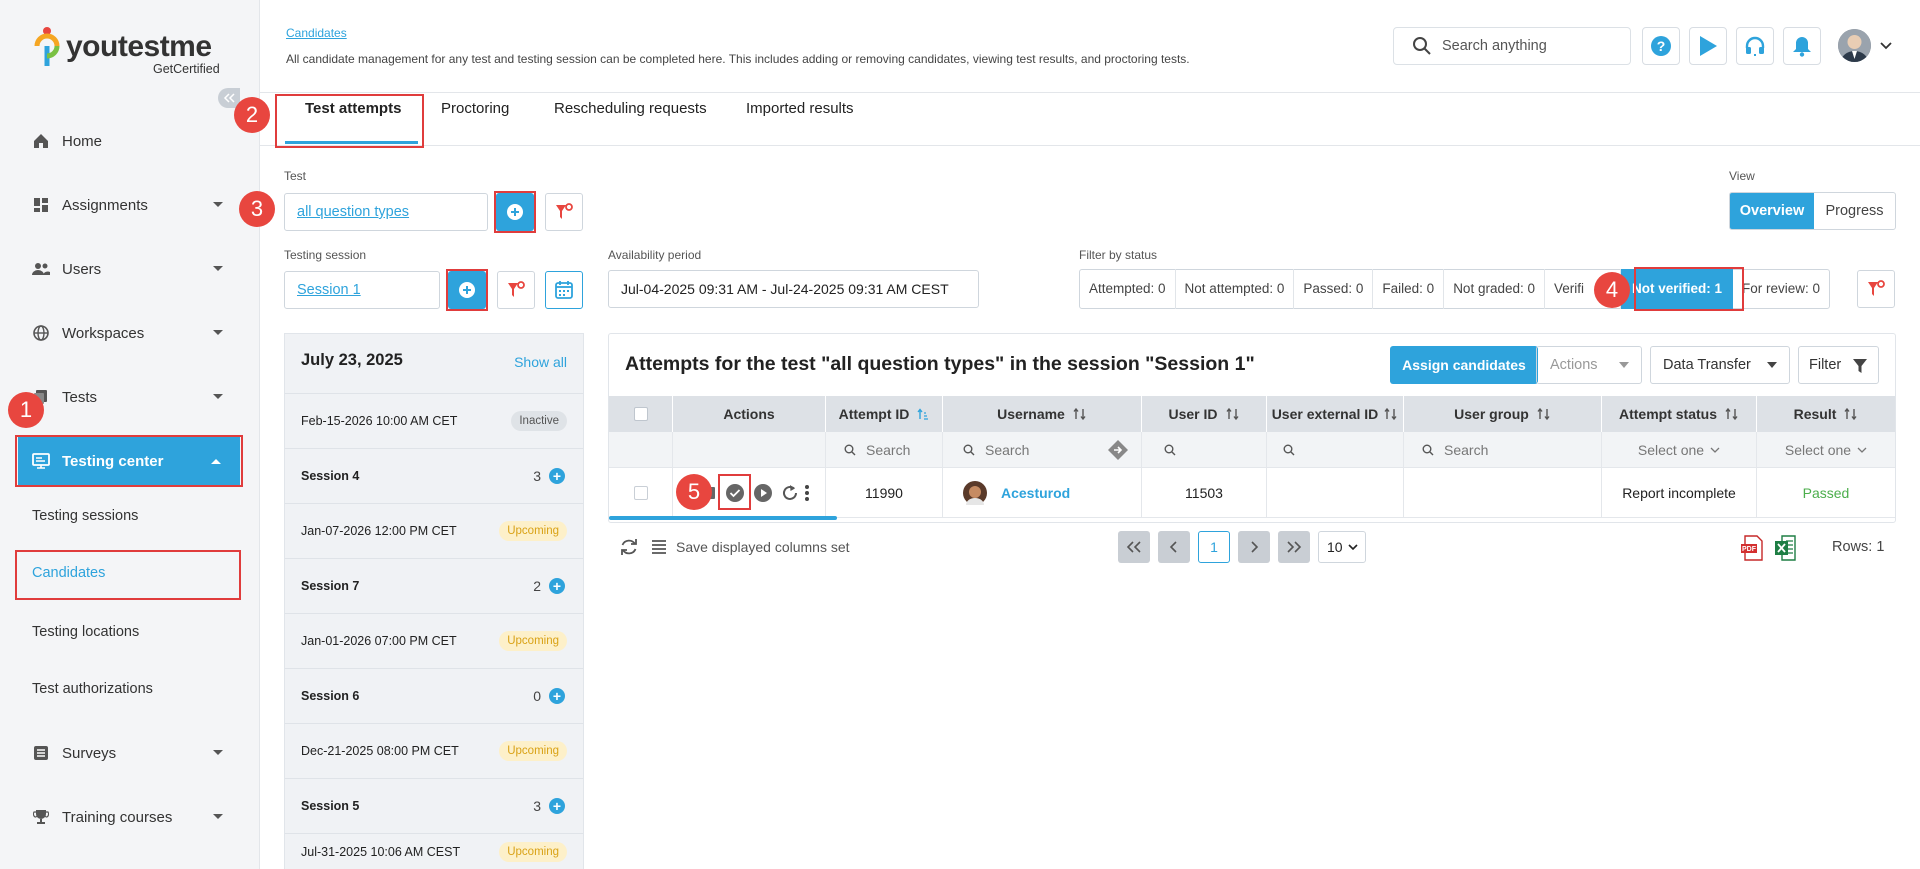 The image size is (1920, 869). What do you see at coordinates (807, 493) in the screenshot?
I see `more-options-icon` at bounding box center [807, 493].